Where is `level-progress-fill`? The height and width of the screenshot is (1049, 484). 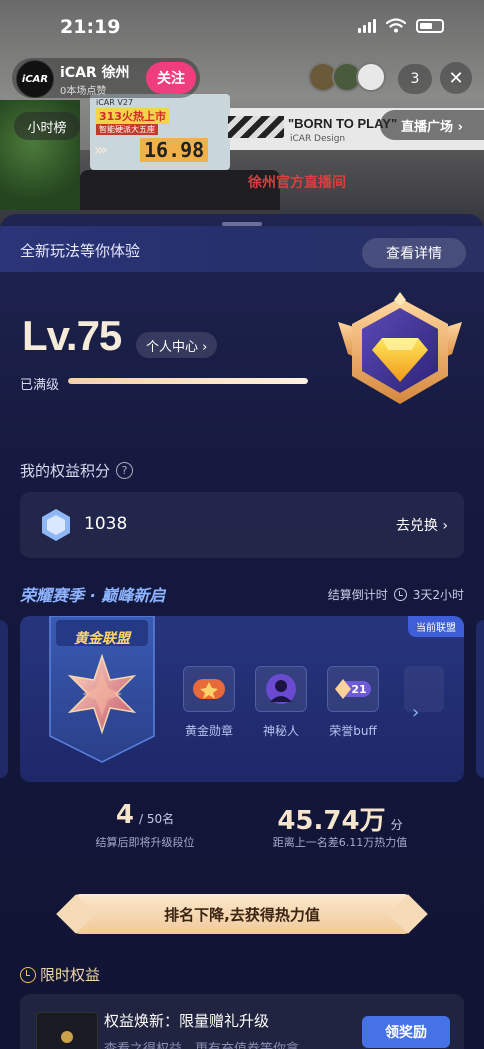
level-progress-fill is located at coordinates (188, 381).